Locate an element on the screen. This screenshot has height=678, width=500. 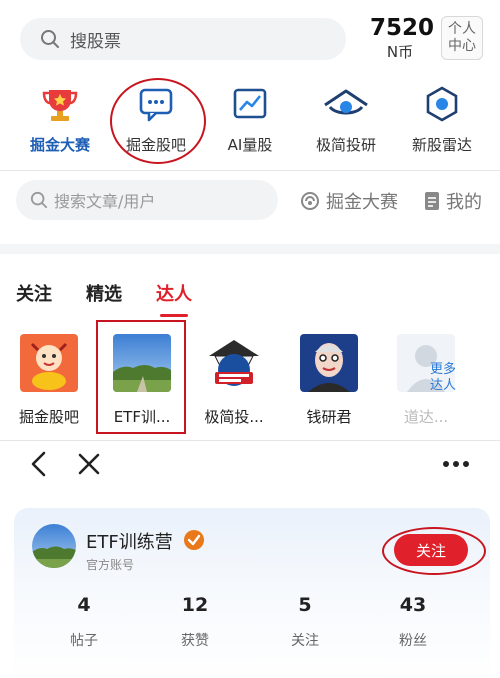
account-type: 官方账号 is located at coordinates (110, 565).